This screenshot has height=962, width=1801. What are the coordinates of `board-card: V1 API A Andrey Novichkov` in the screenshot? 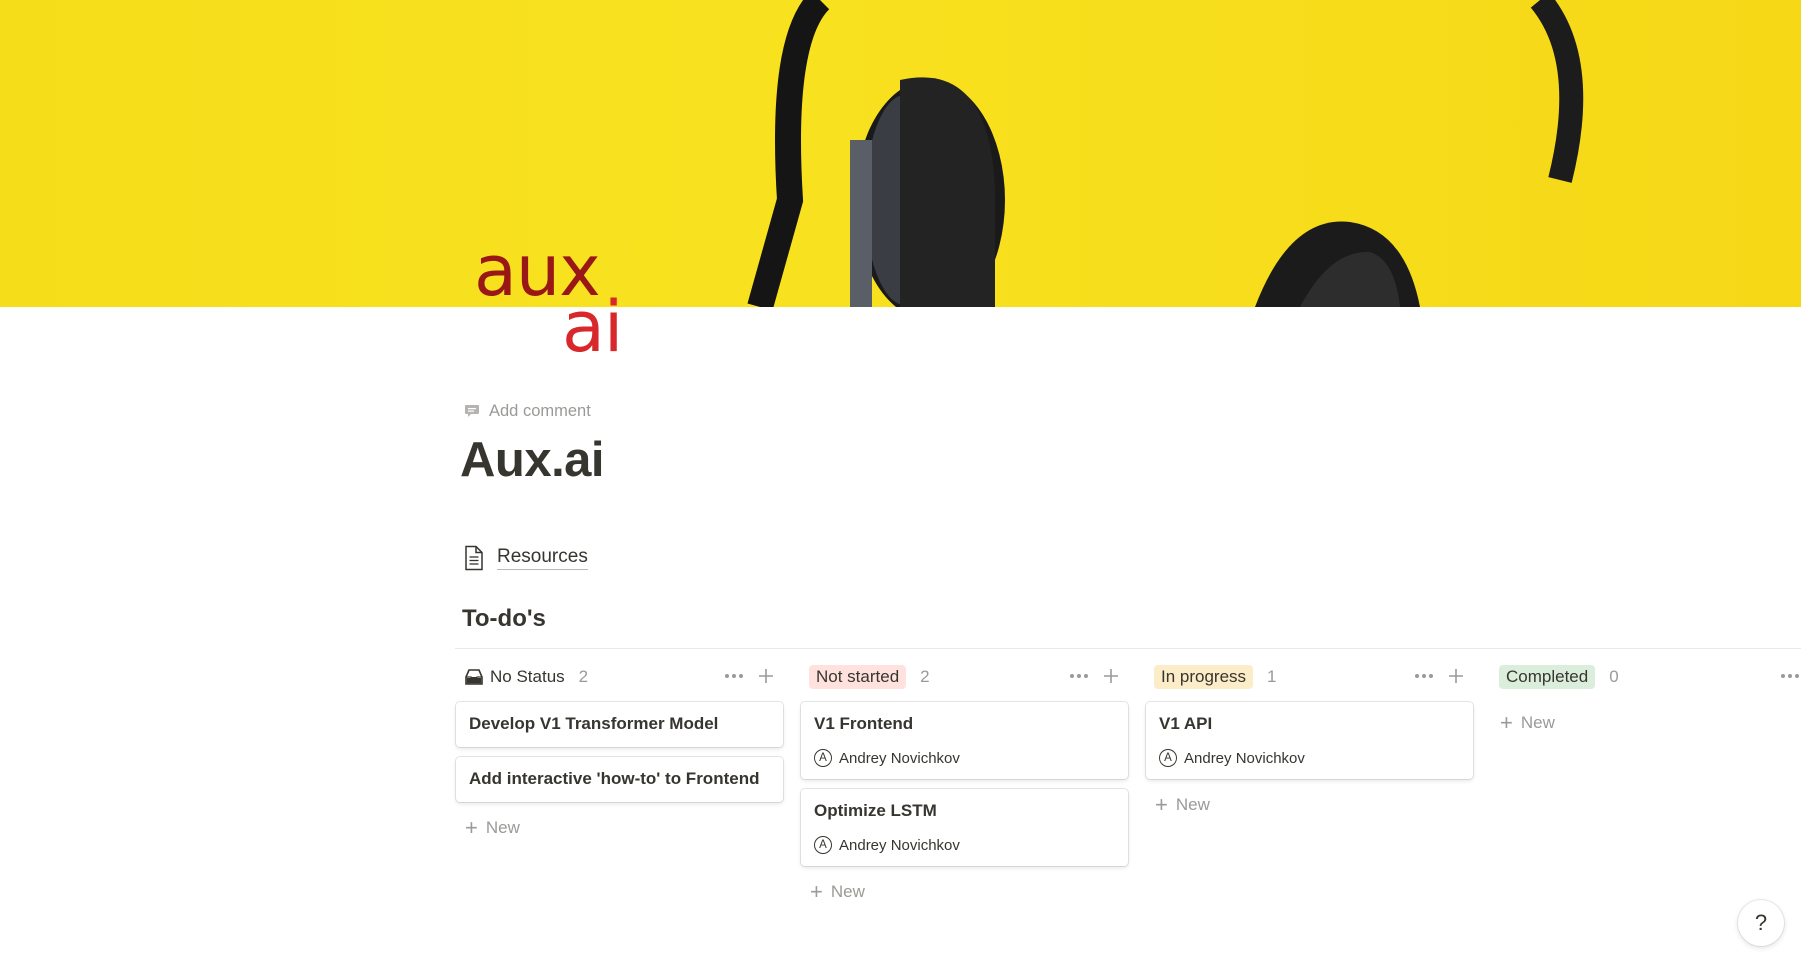 It's located at (1309, 740).